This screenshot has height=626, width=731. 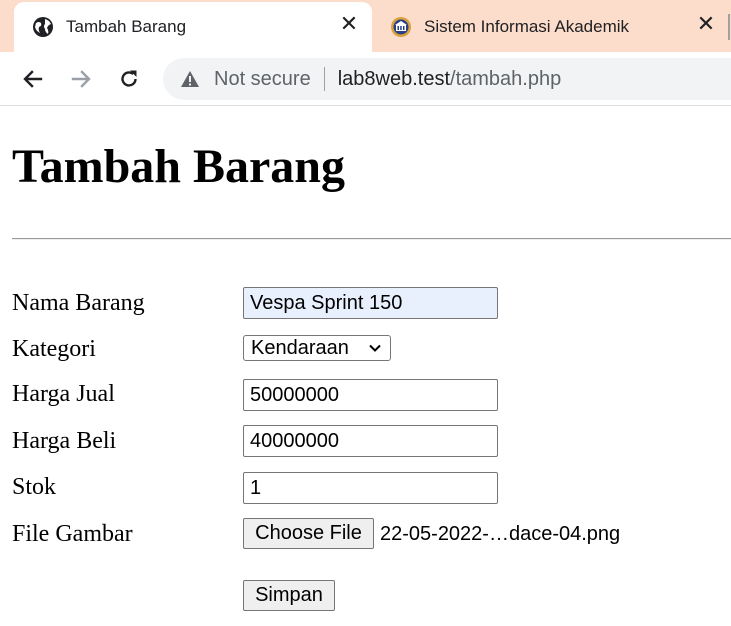 I want to click on forward-arrow-icon, so click(x=81, y=79).